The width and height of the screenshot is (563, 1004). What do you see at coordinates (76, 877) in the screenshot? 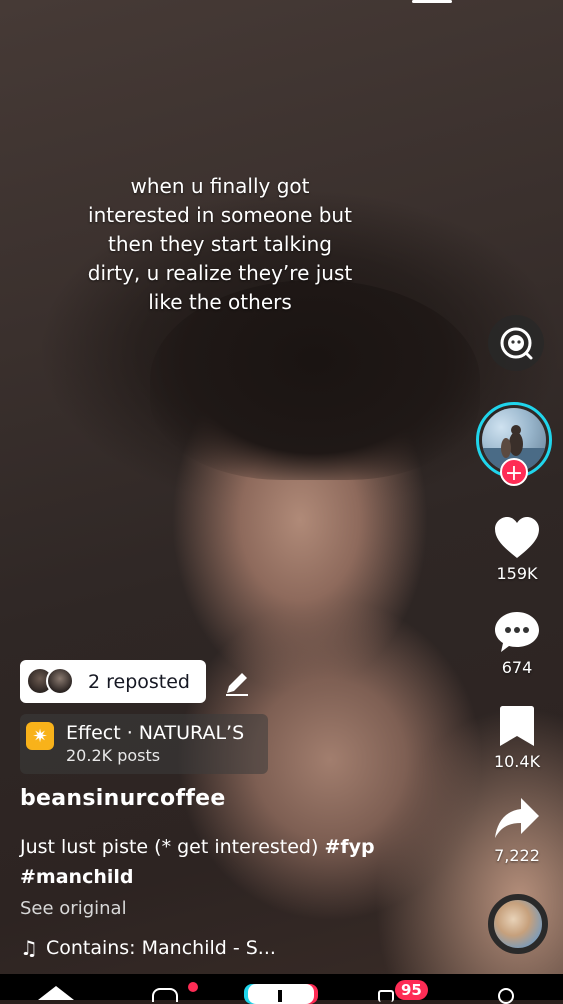
I see `hashtag-manchild: #manchild` at bounding box center [76, 877].